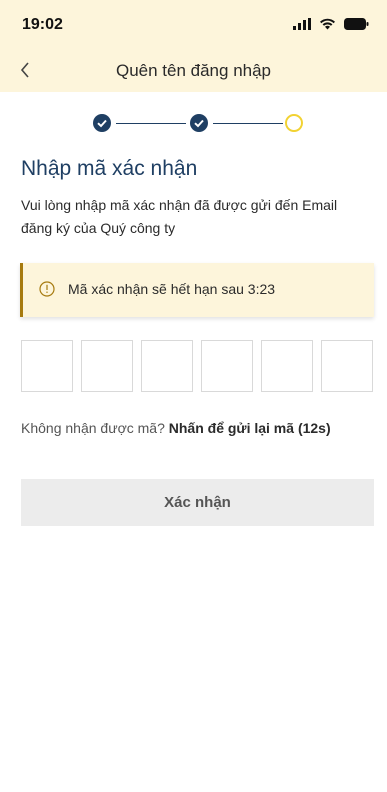 This screenshot has height=792, width=387. I want to click on step-1-completed, so click(102, 123).